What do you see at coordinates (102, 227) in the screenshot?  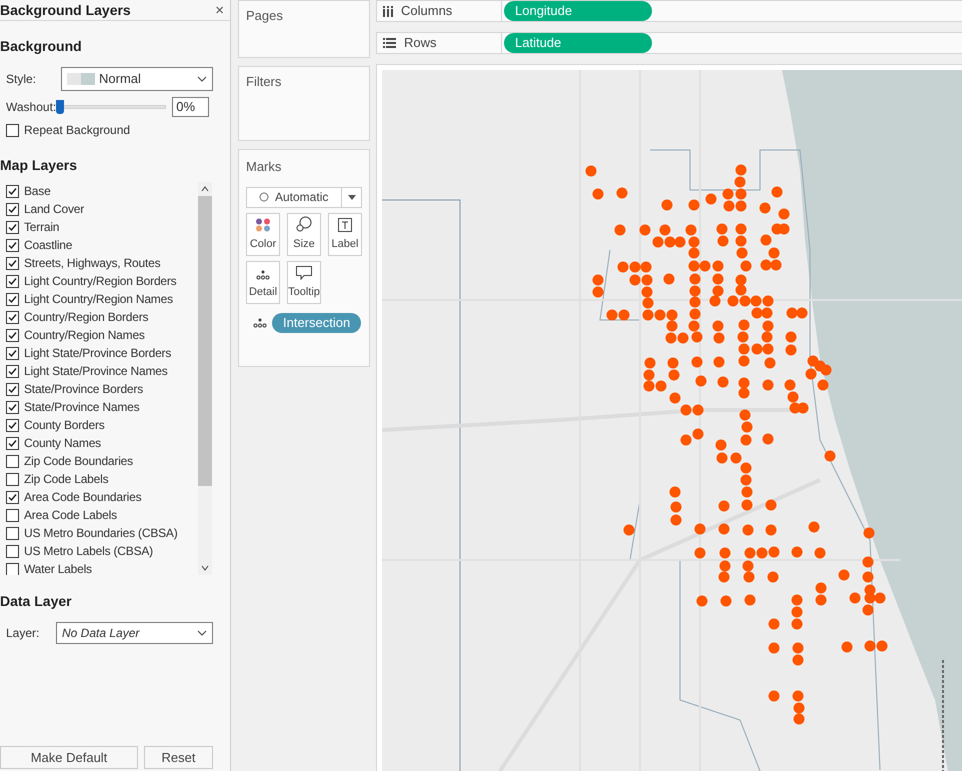 I see `checkbox: Terrain` at bounding box center [102, 227].